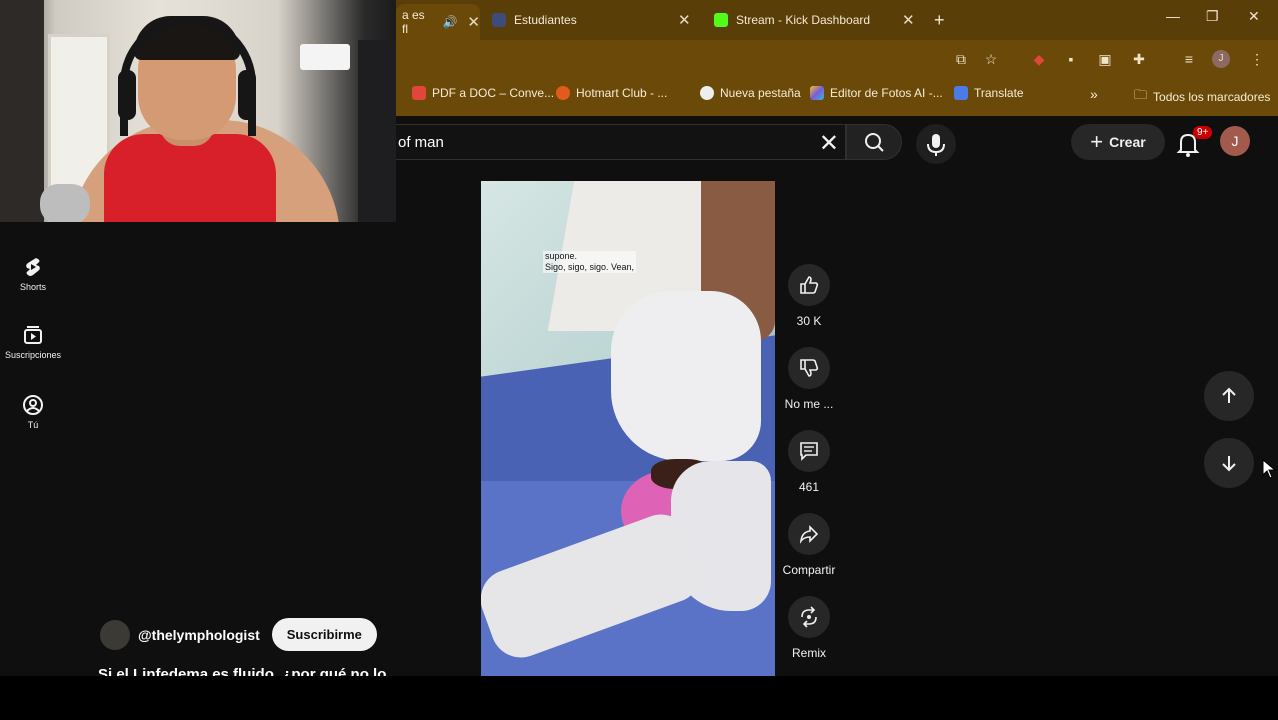 This screenshot has width=1278, height=720. I want to click on restore-icon: ❐, so click(1212, 16).